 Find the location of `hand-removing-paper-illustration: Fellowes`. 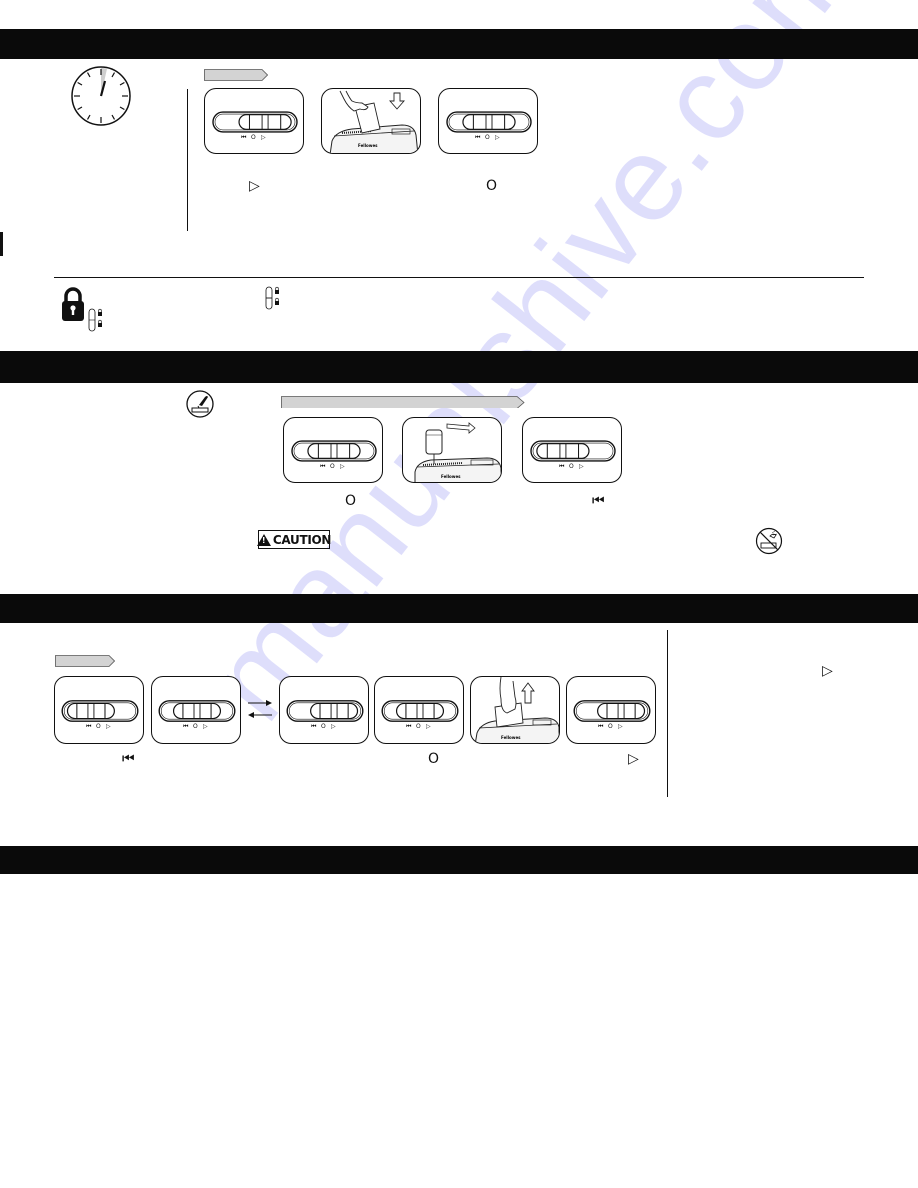

hand-removing-paper-illustration: Fellowes is located at coordinates (516, 710).